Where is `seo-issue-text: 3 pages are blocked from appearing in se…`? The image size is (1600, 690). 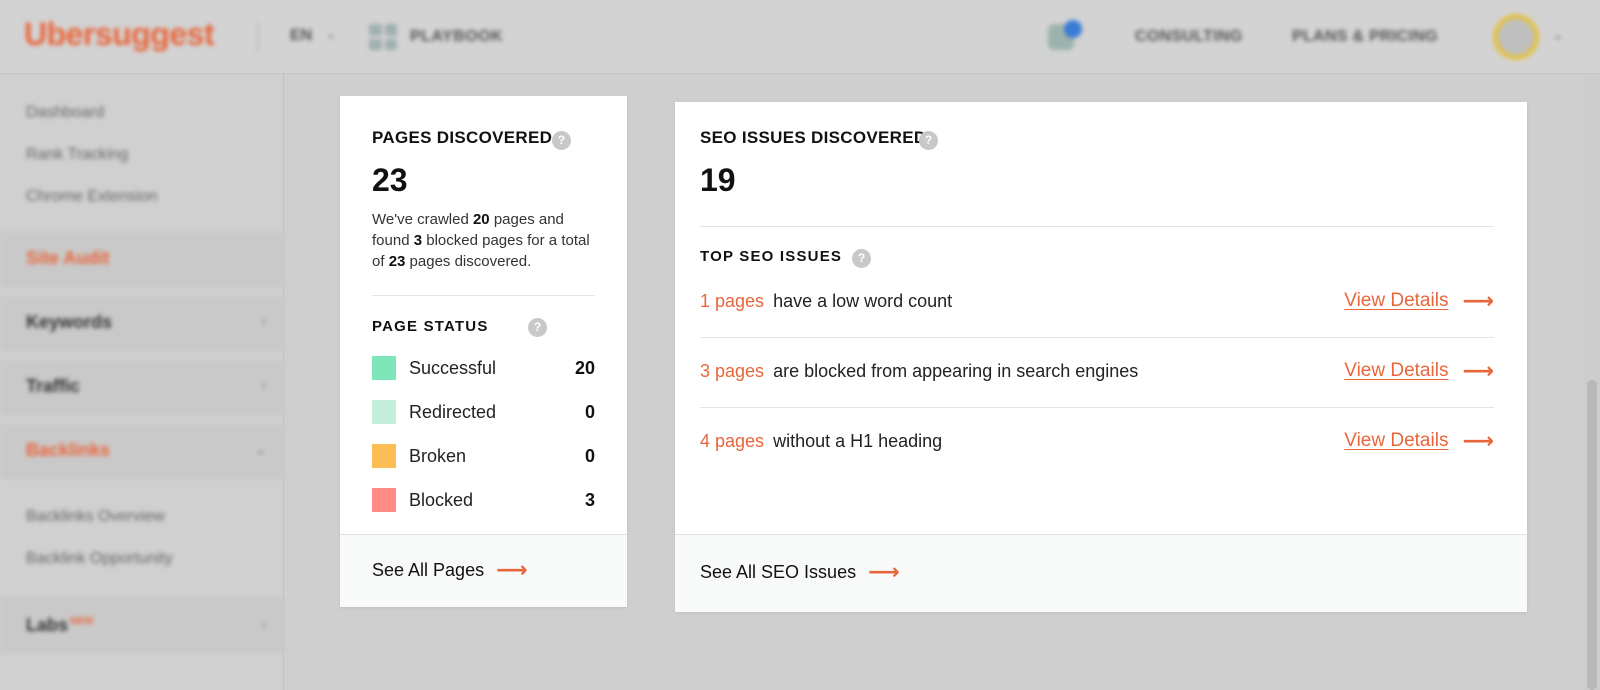
seo-issue-text: 3 pages are blocked from appearing in se… is located at coordinates (919, 371).